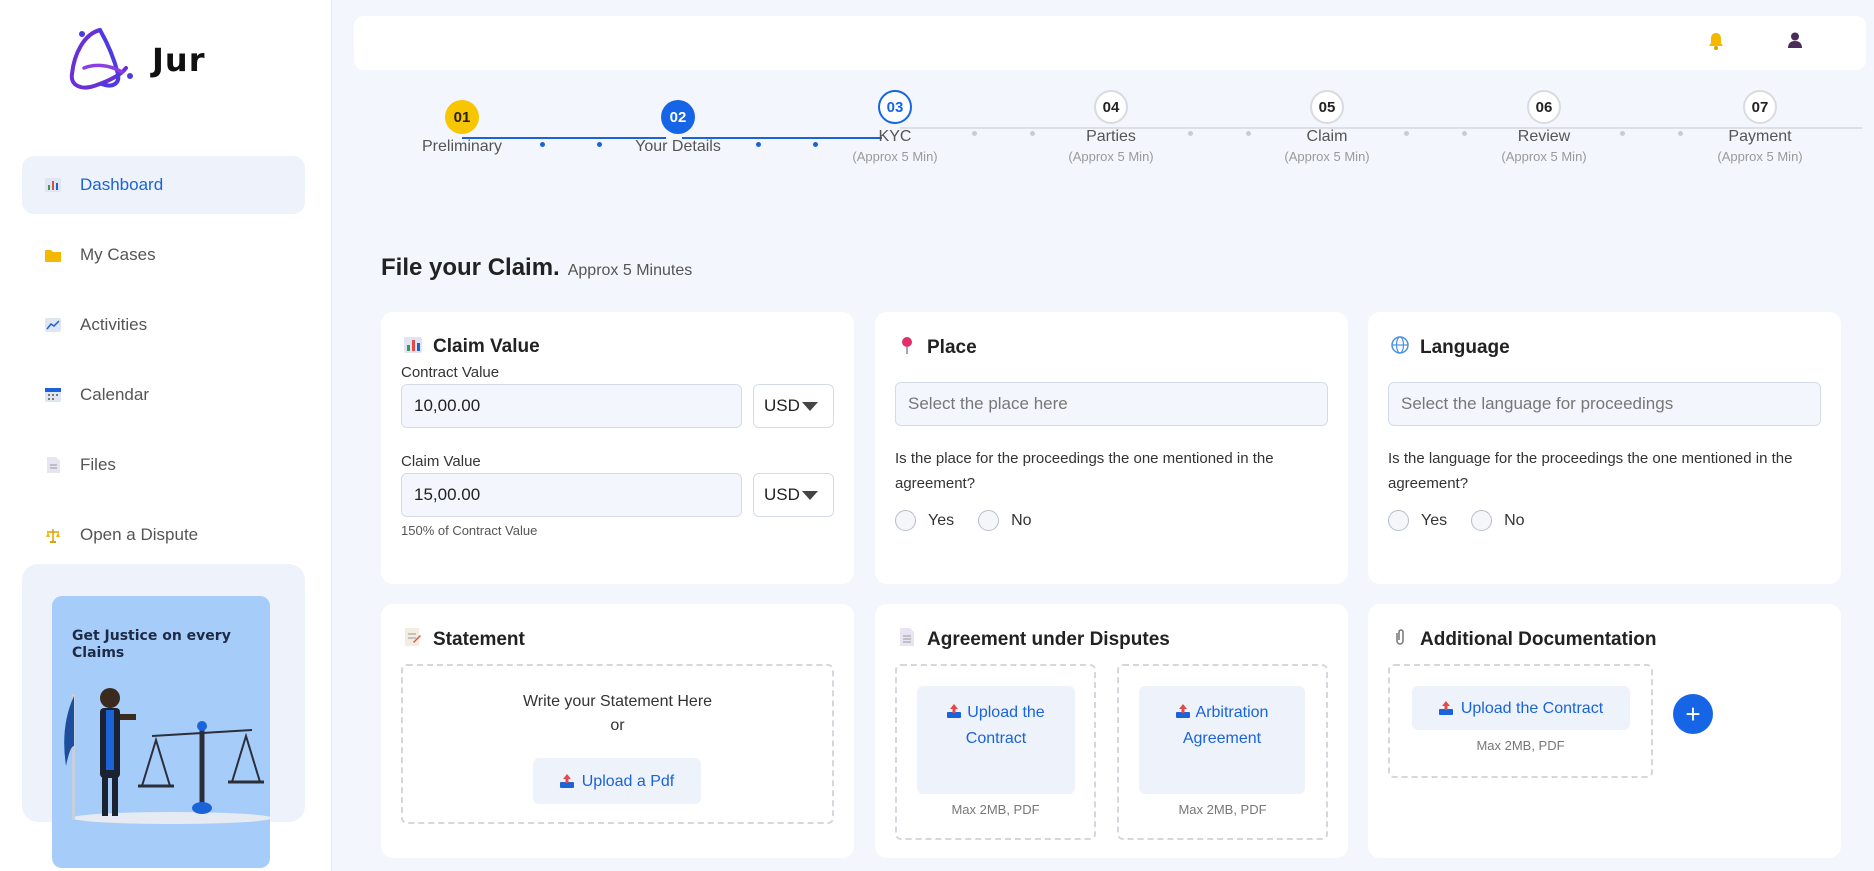 Image resolution: width=1874 pixels, height=871 pixels. What do you see at coordinates (895, 127) in the screenshot?
I see `step-kyc: 03 KYC (Approx 5 Min)` at bounding box center [895, 127].